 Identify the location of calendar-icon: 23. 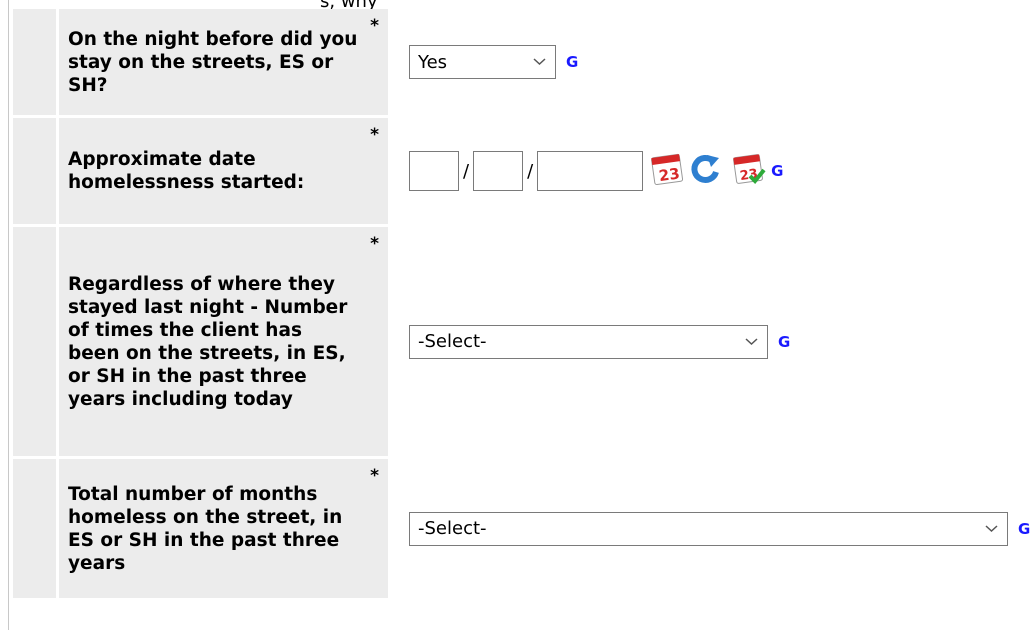
(668, 171).